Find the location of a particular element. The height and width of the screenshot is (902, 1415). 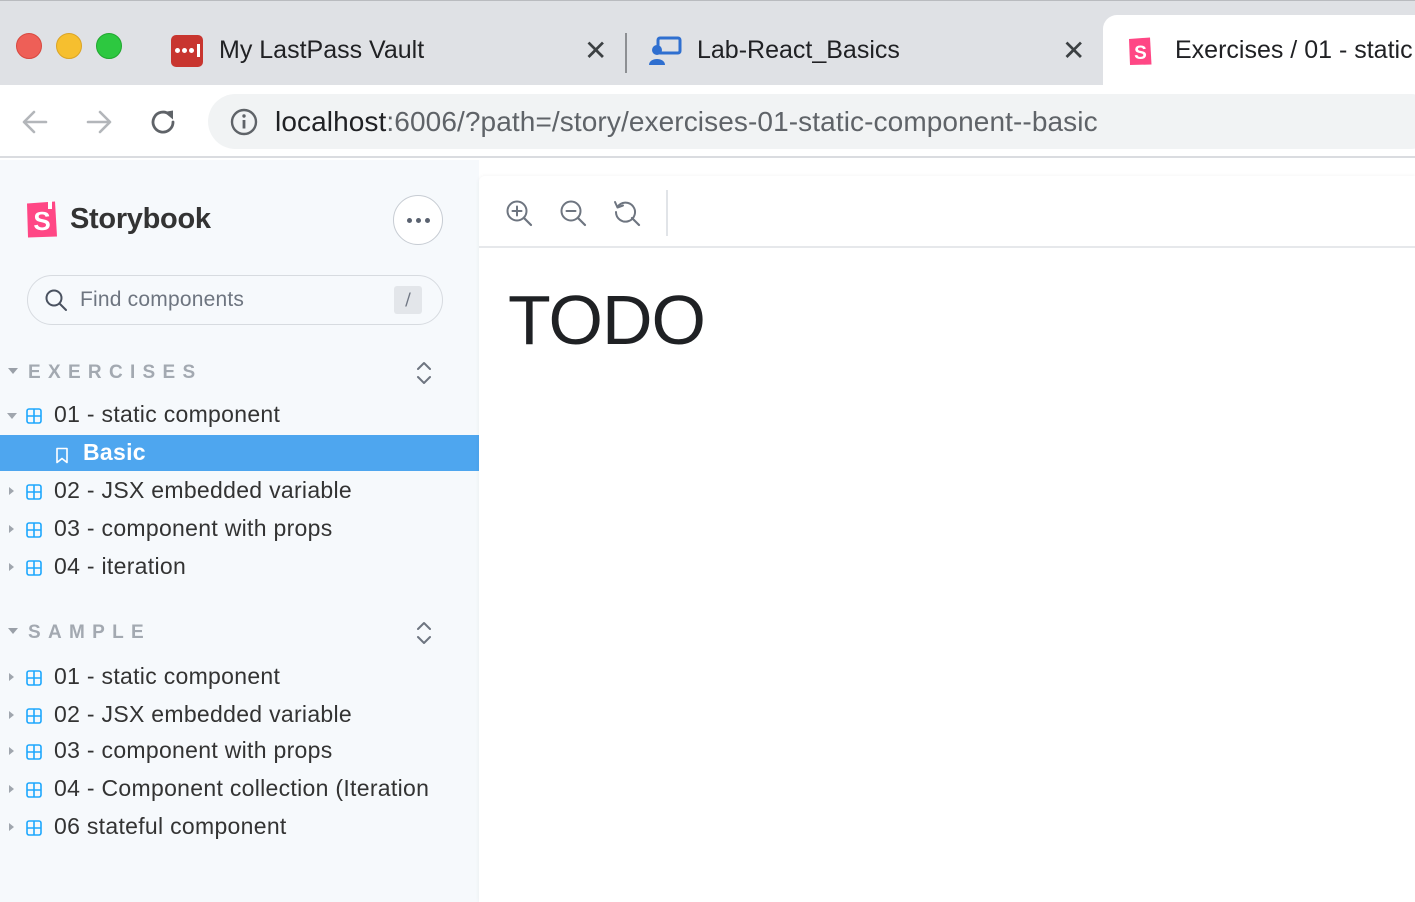

tab-lastpass: My LastPass Vault ✕ is located at coordinates (390, 50).